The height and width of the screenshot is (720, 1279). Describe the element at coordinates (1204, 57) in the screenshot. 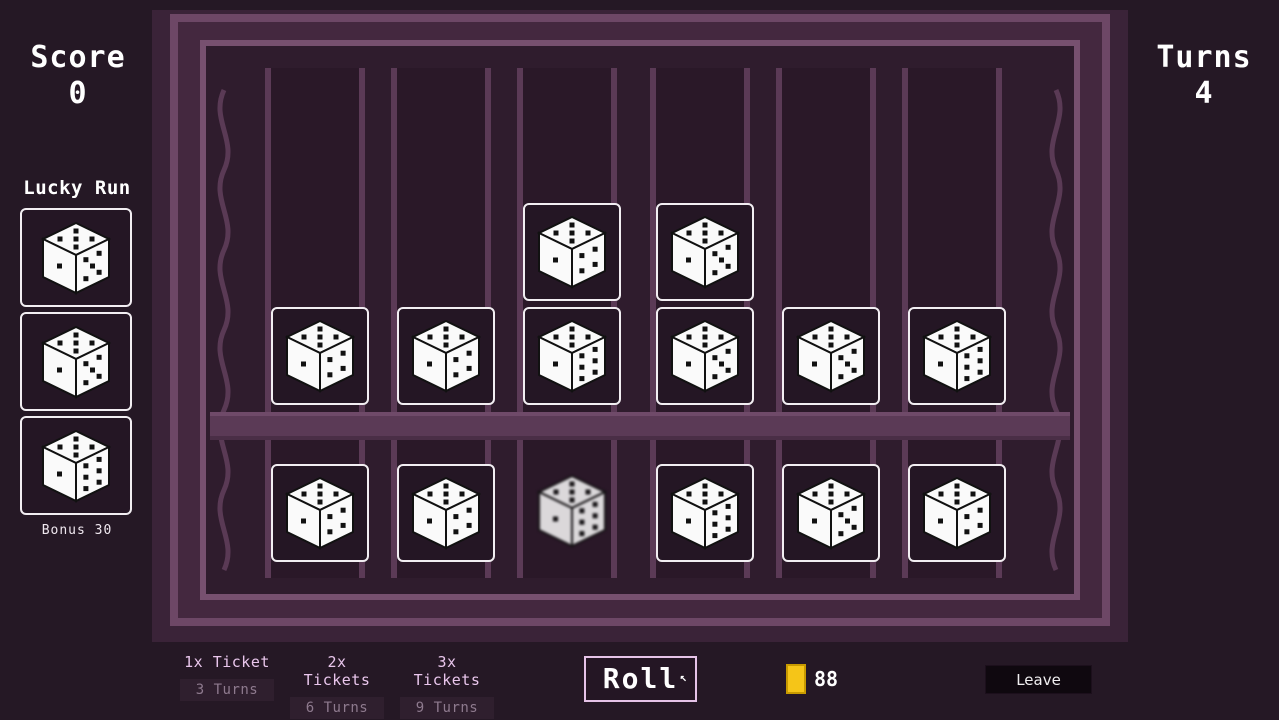

I see `turns-label: Turns` at that location.